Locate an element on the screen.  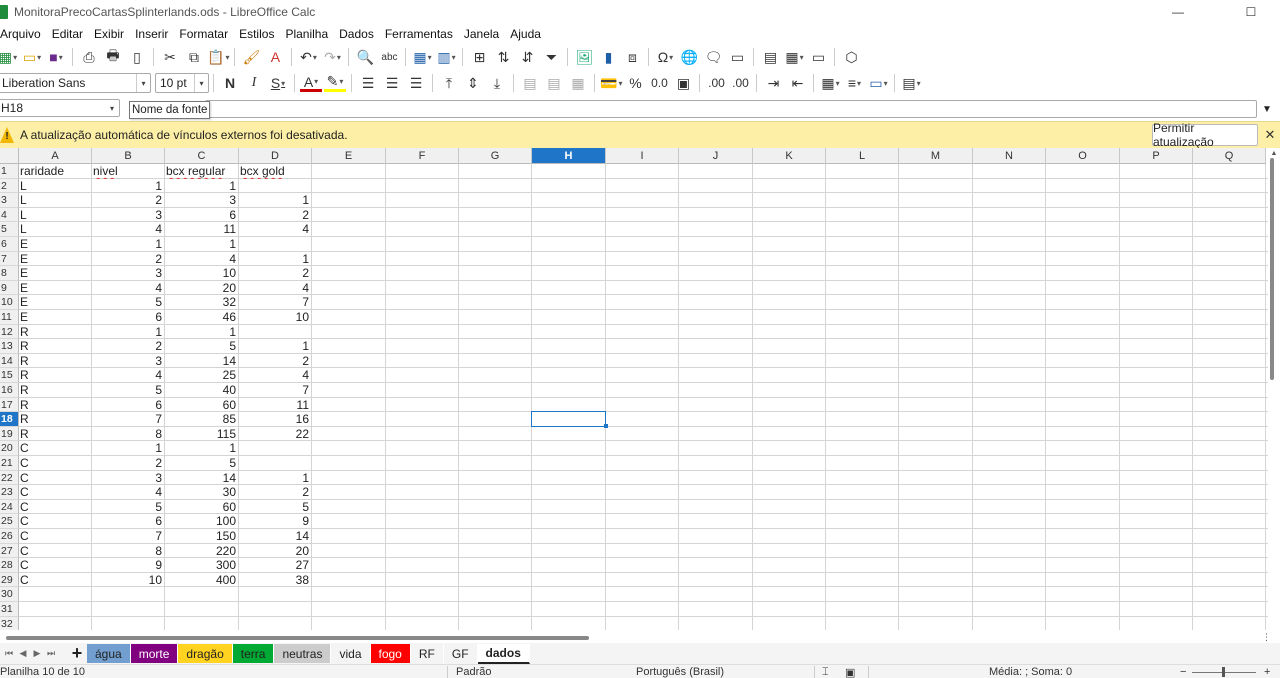
row-header: 26 is located at coordinates (9, 536).